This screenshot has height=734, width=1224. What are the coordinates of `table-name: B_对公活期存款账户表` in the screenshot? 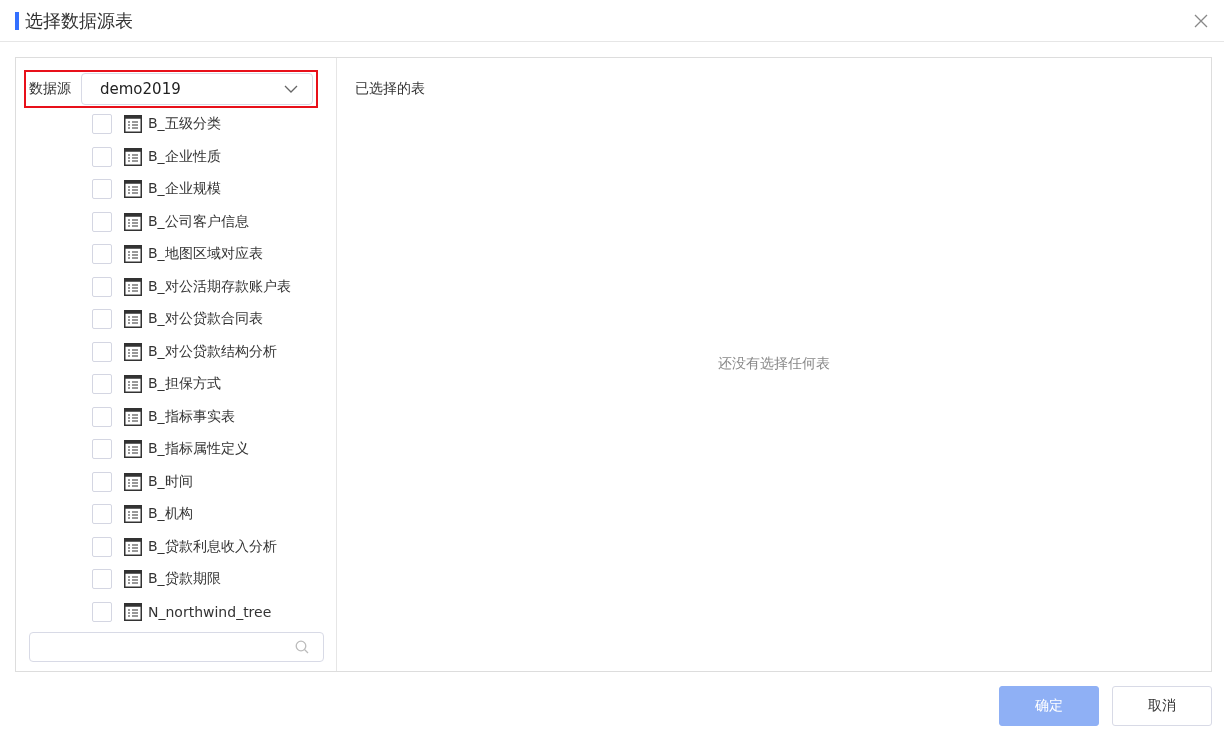 It's located at (219, 286).